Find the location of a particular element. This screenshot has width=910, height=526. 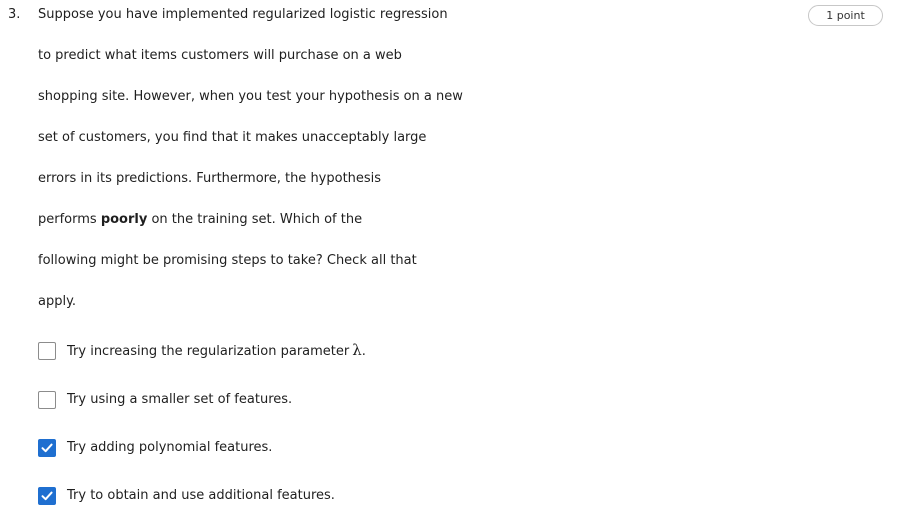

prompt-emphasis: poorly is located at coordinates (124, 219).